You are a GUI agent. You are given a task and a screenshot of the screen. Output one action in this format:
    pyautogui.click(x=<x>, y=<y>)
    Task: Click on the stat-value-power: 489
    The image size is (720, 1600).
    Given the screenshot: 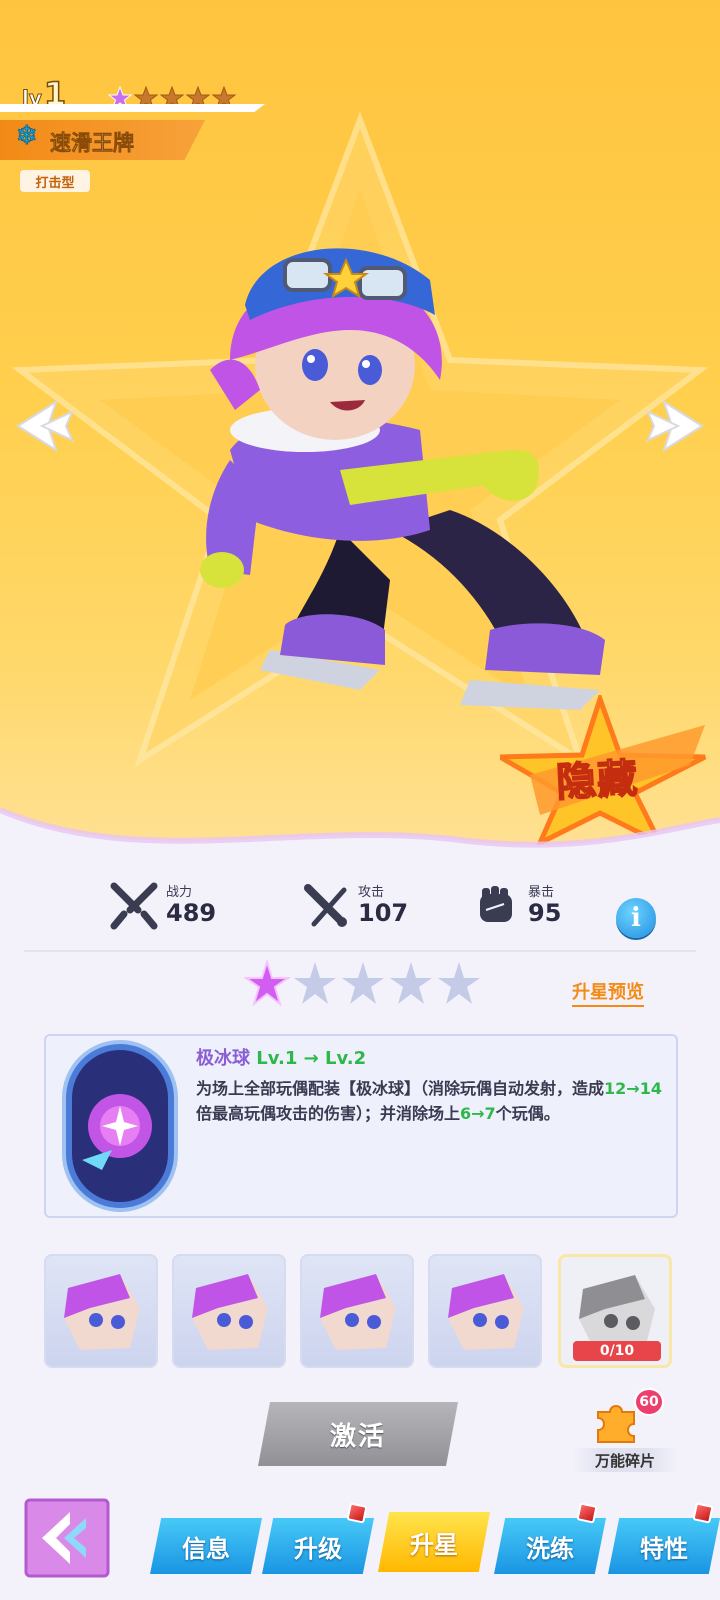 What is the action you would take?
    pyautogui.click(x=191, y=912)
    